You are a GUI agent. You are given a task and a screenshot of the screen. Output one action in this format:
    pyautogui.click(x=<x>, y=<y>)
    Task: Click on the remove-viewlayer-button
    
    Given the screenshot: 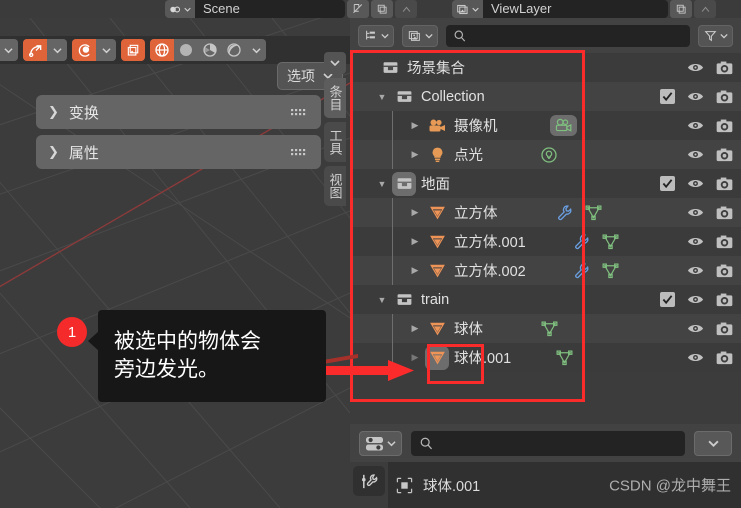 What is the action you would take?
    pyautogui.click(x=705, y=9)
    